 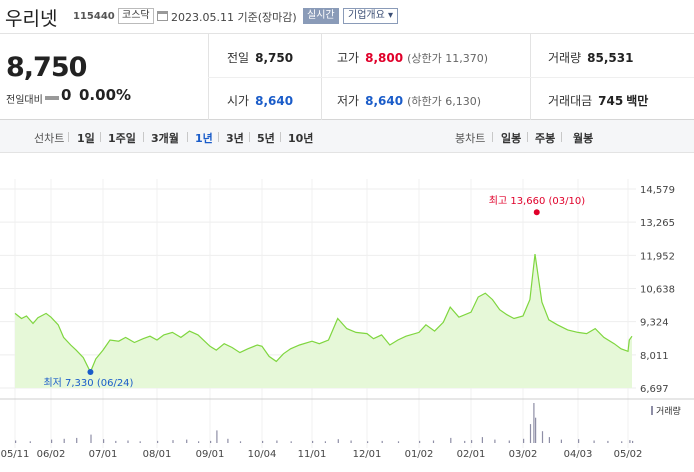 I want to click on stat-unit: 백만, so click(x=637, y=101).